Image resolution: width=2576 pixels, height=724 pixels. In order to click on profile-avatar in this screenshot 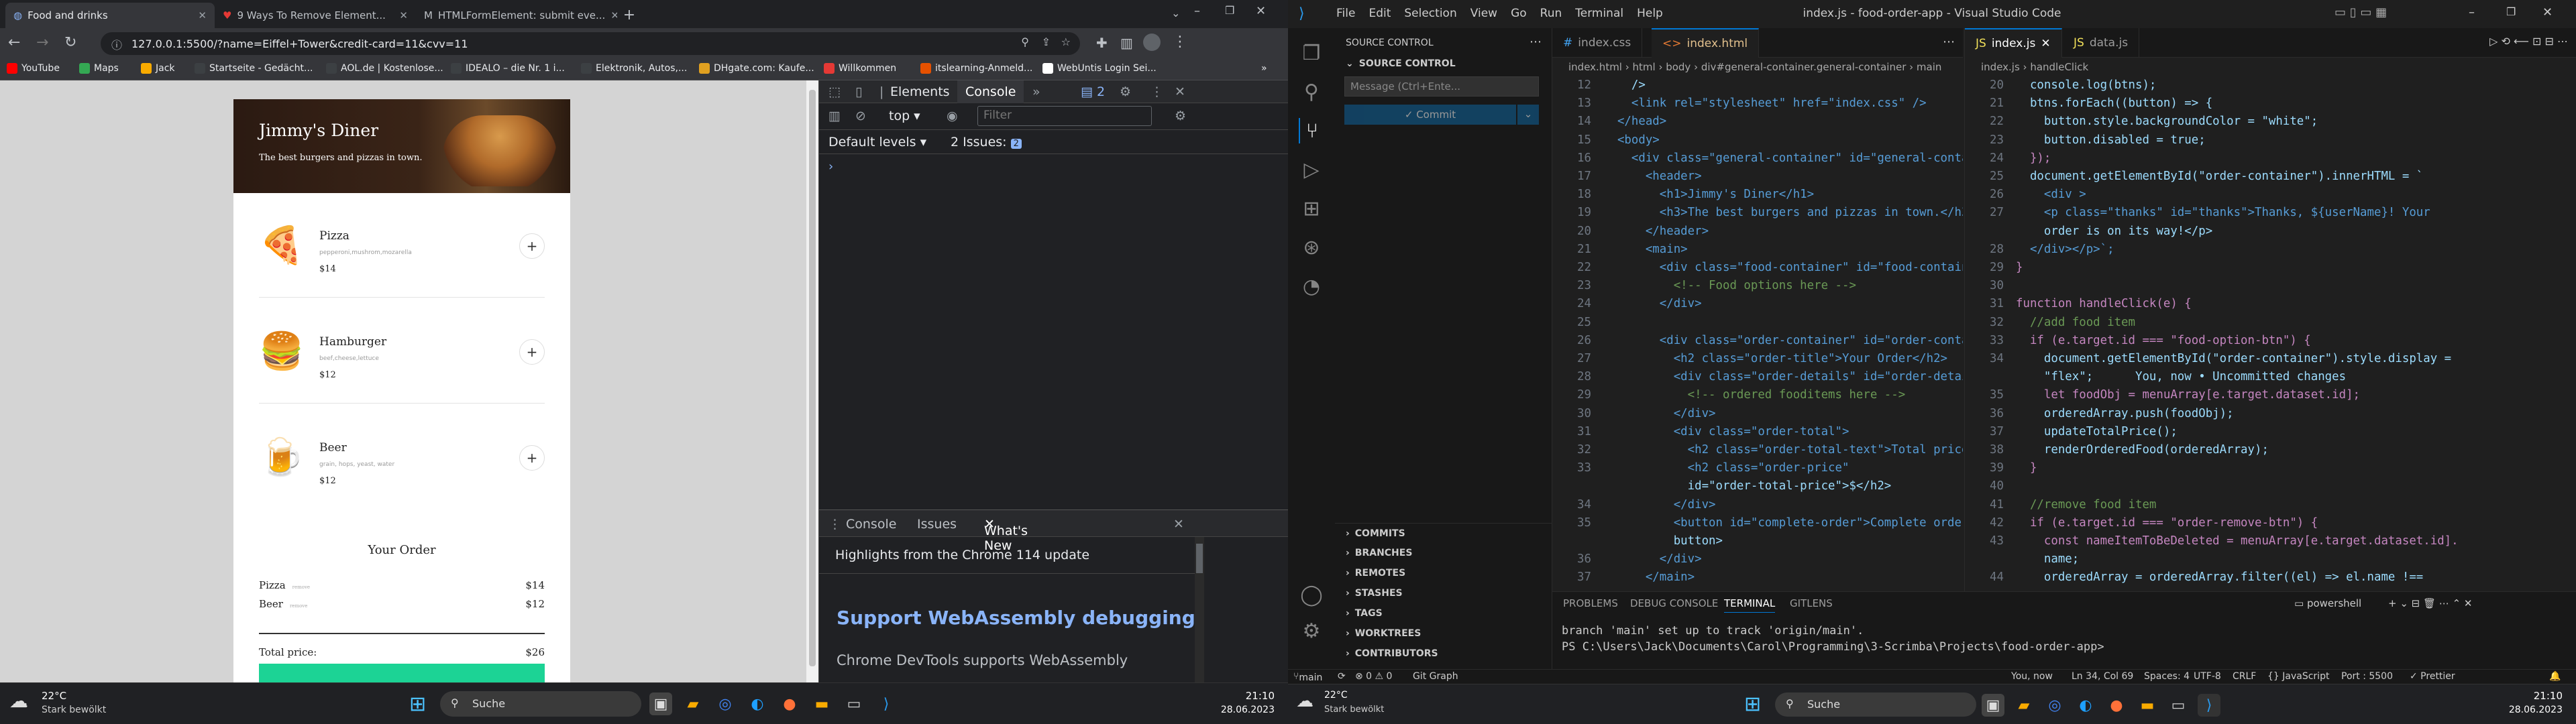, I will do `click(1152, 42)`.